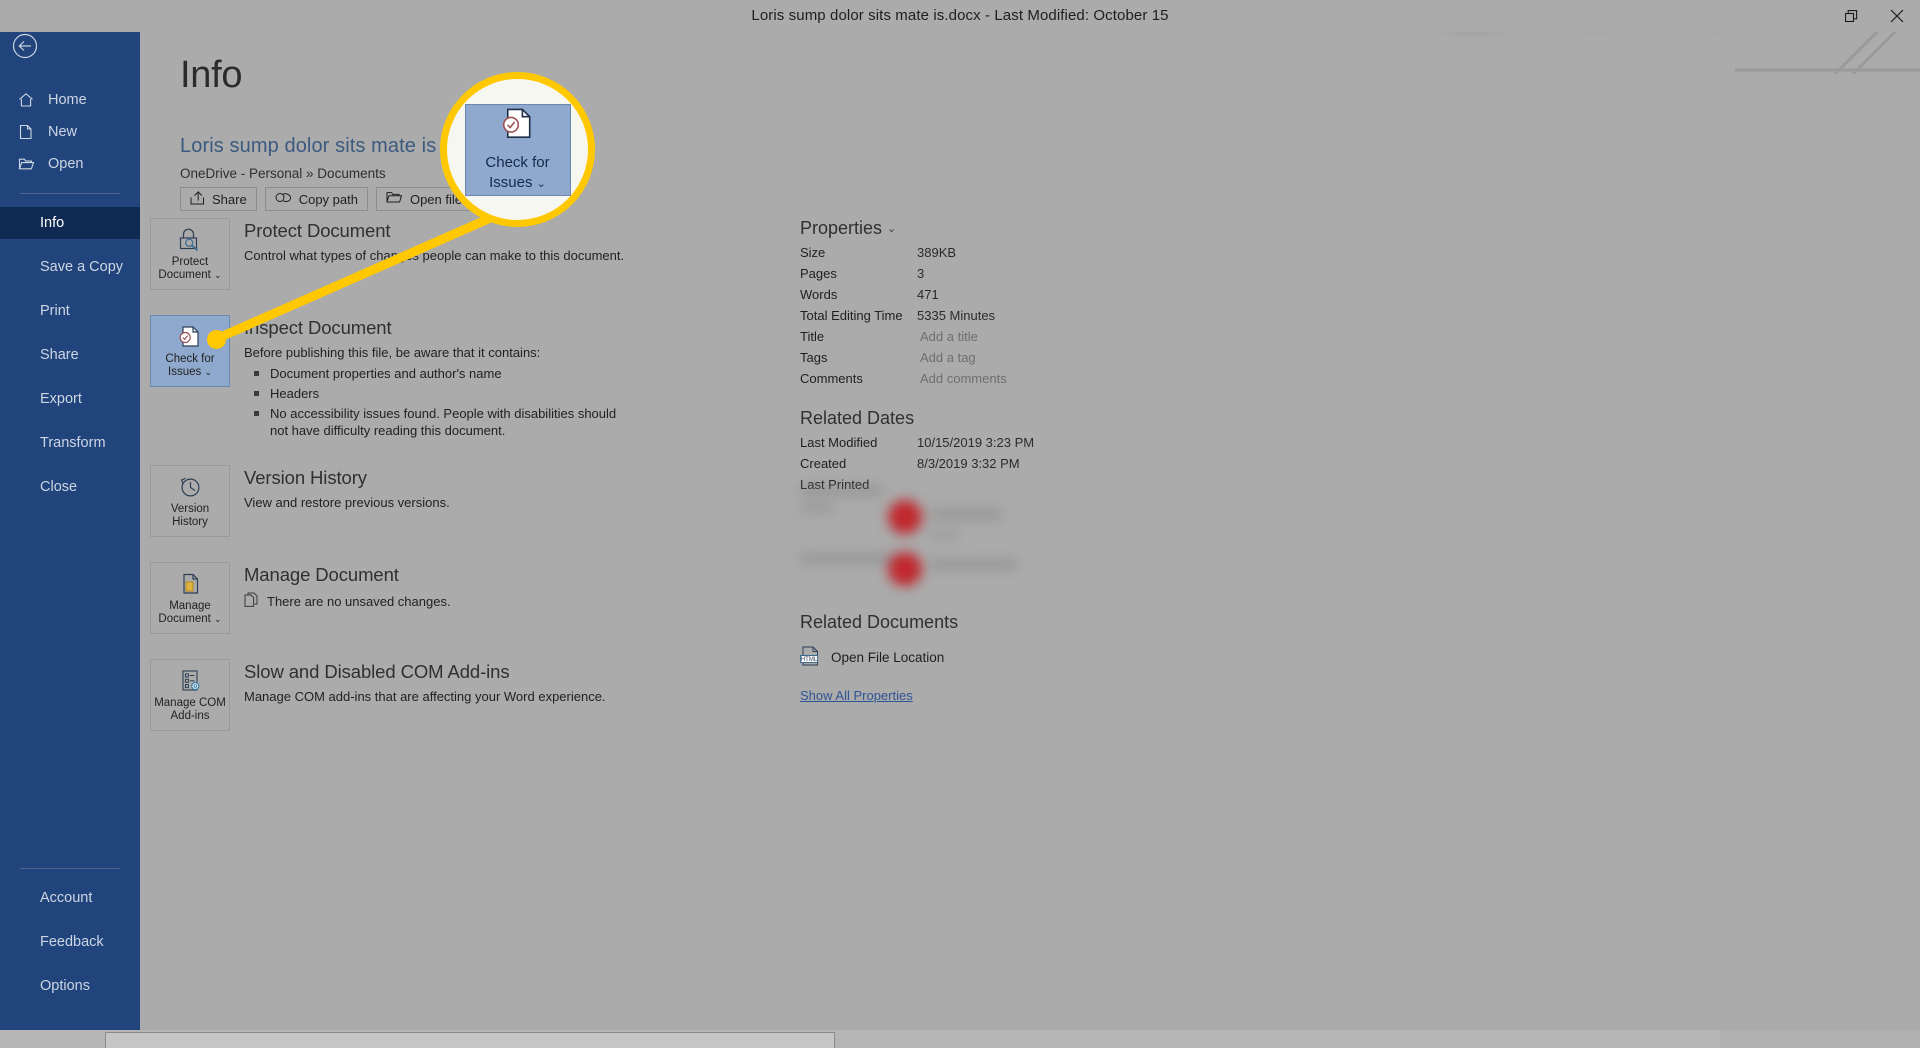 The image size is (1920, 1048). Describe the element at coordinates (318, 327) in the screenshot. I see `section-heading: Inspect Document` at that location.